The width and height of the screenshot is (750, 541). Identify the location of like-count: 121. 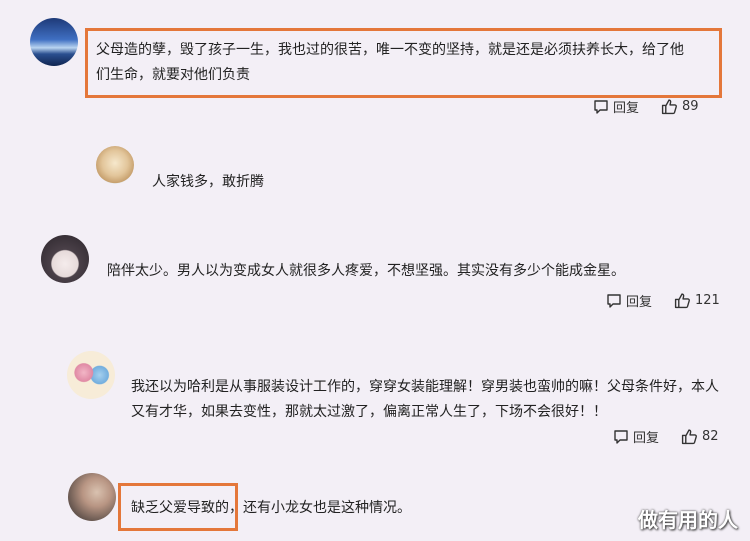
(707, 300).